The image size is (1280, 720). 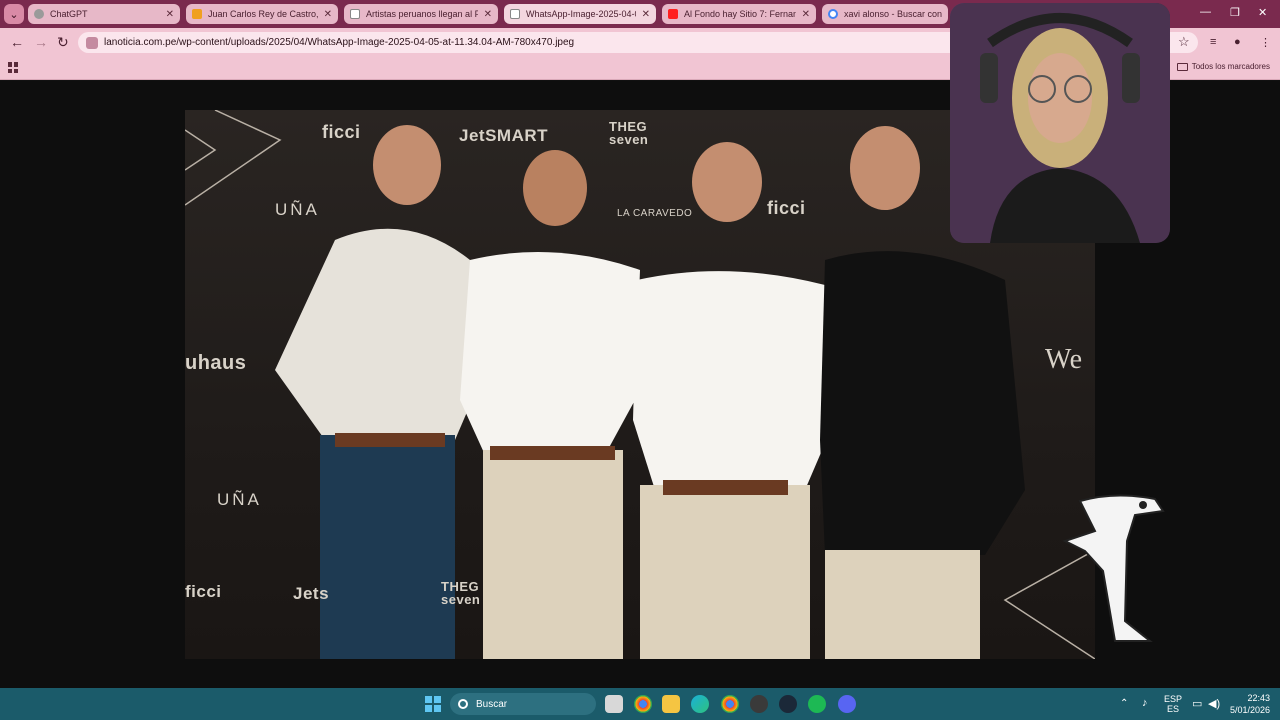 What do you see at coordinates (655, 213) in the screenshot?
I see `la-caravedo-logo: LA CARAVEDO` at bounding box center [655, 213].